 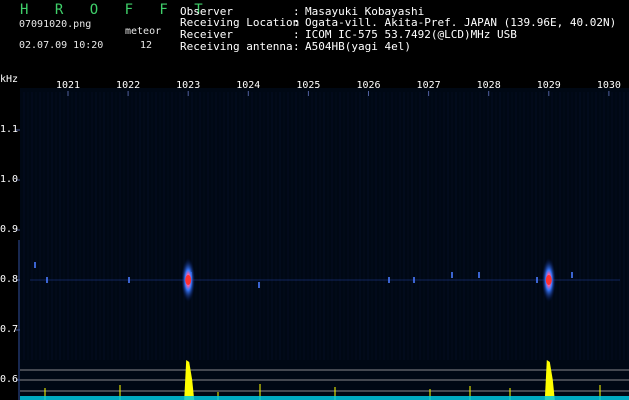 What do you see at coordinates (368, 85) in the screenshot?
I see `x-tick-label: 1026` at bounding box center [368, 85].